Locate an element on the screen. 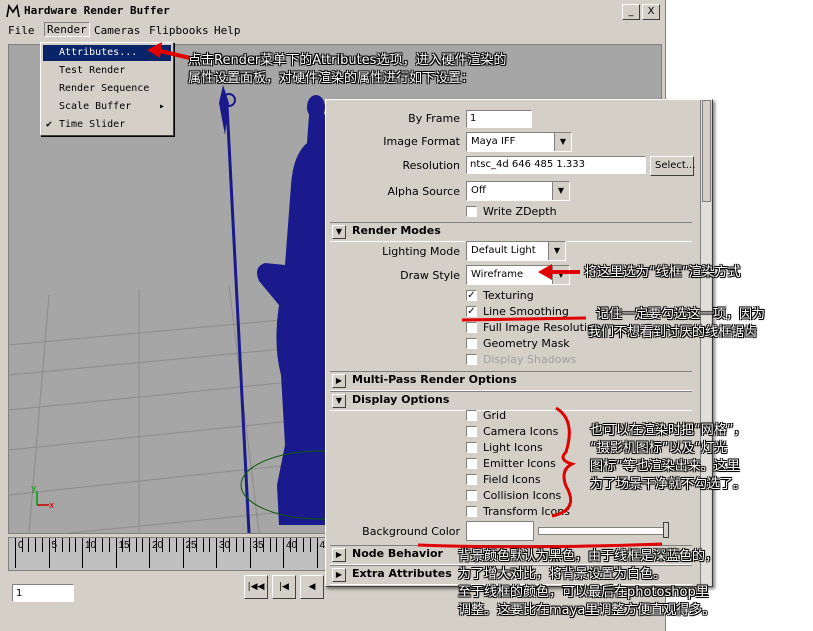 This screenshot has width=813, height=631. image-format-select: Maya IFF ▼ is located at coordinates (519, 142).